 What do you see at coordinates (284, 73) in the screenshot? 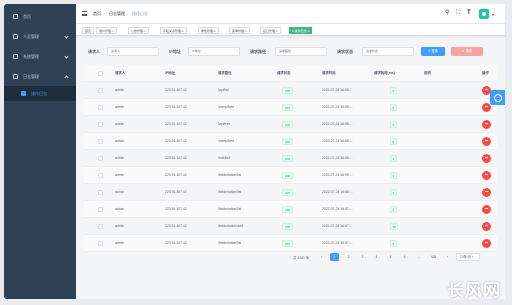
I see `column-header: 请求状态` at bounding box center [284, 73].